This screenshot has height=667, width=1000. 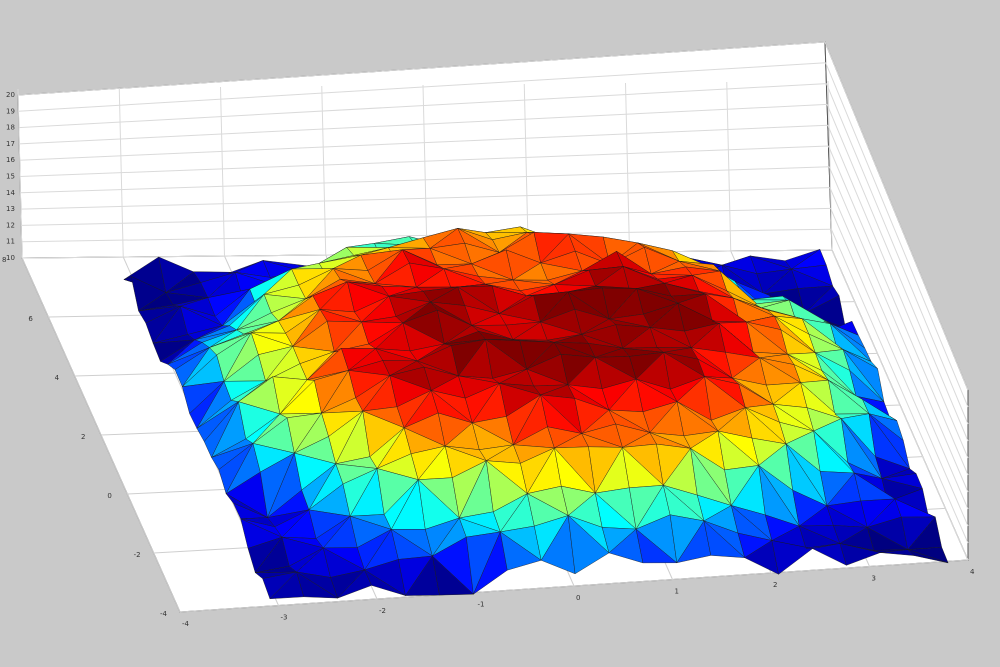 What do you see at coordinates (10, 242) in the screenshot?
I see `z-tick-label: 11` at bounding box center [10, 242].